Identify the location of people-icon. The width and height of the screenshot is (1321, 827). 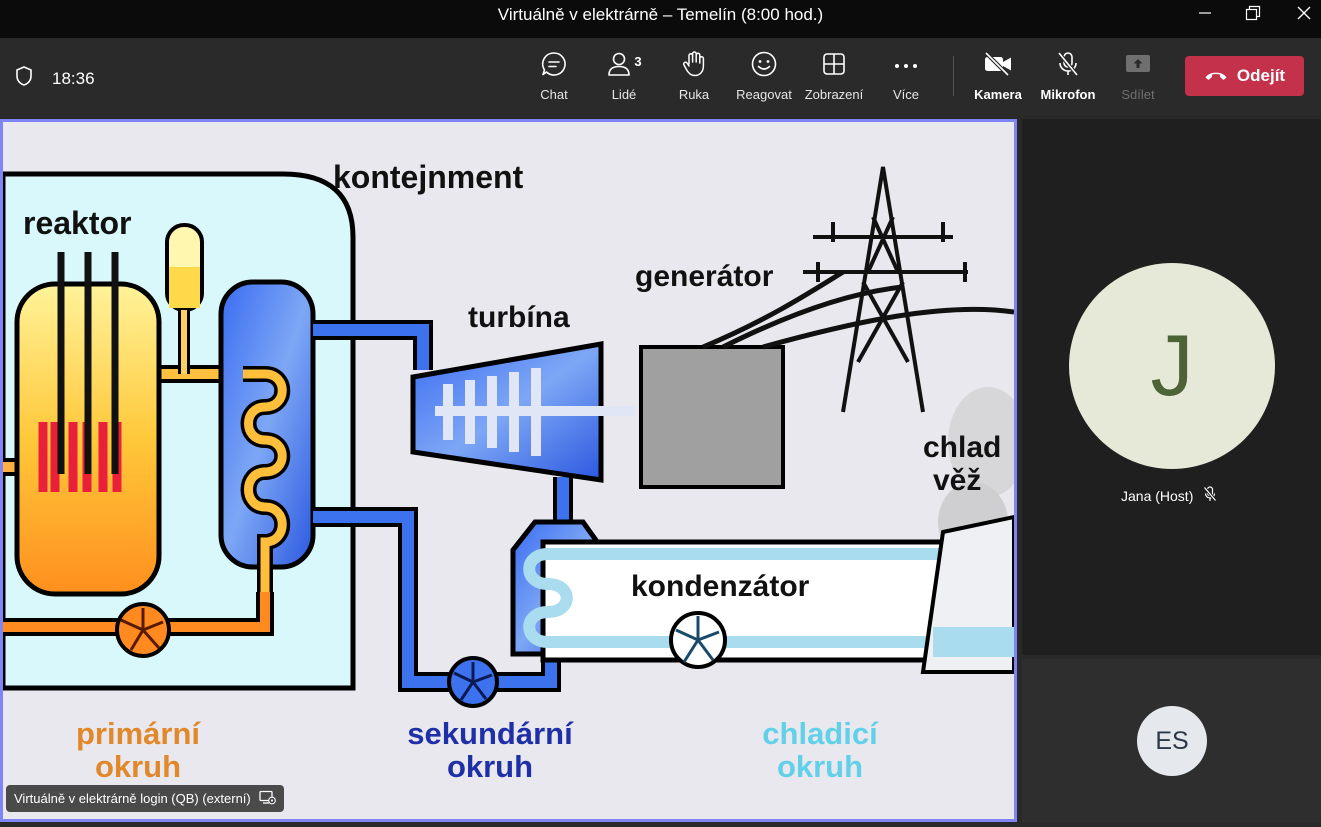
(619, 66).